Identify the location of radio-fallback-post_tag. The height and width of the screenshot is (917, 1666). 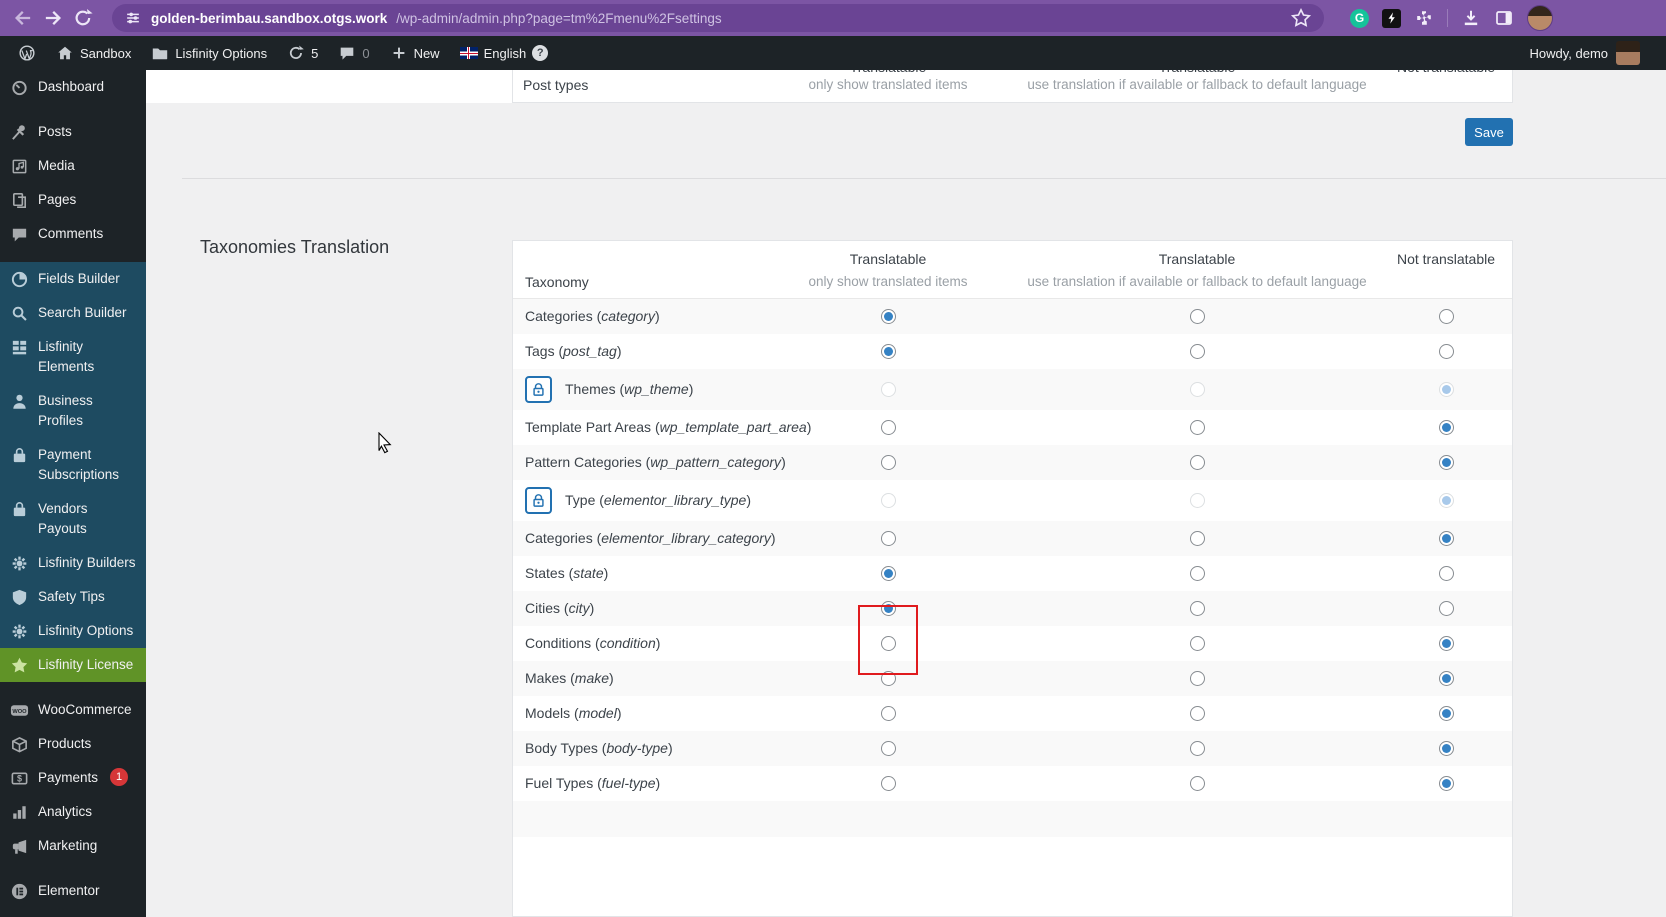
(1197, 351).